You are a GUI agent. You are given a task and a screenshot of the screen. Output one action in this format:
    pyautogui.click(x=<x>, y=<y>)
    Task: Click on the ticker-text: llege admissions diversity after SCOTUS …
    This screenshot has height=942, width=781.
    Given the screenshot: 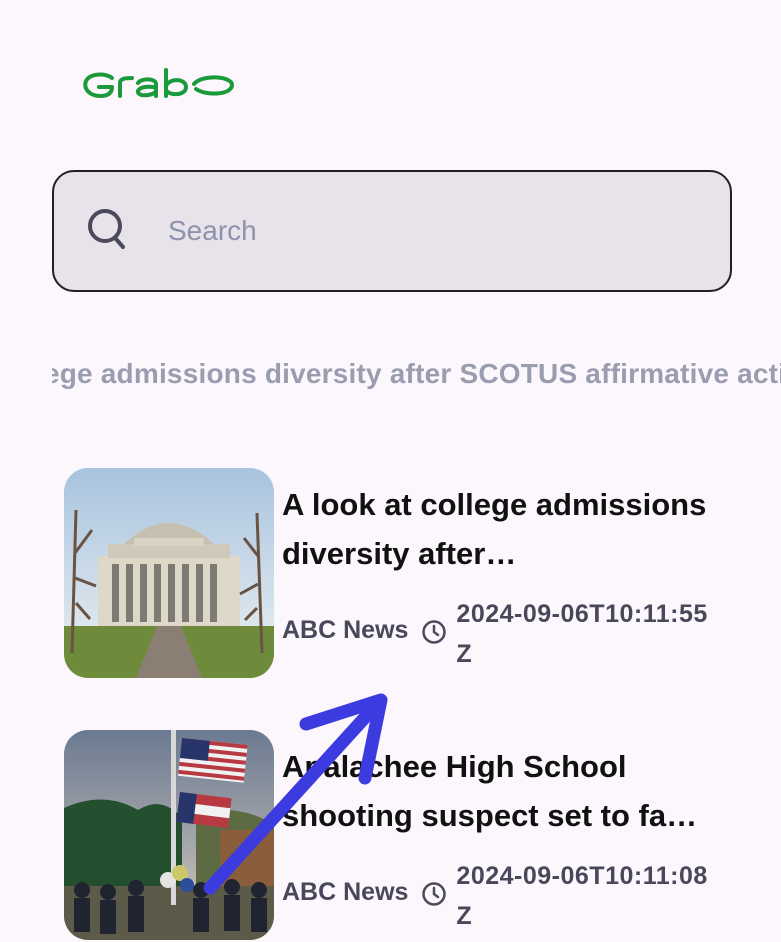 What is the action you would take?
    pyautogui.click(x=416, y=373)
    